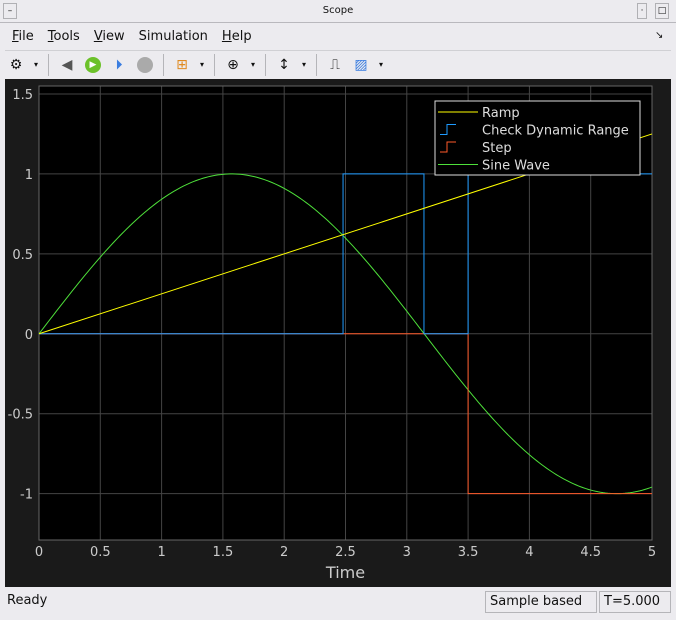  Describe the element at coordinates (516, 166) in the screenshot. I see `legend-label: Sine Wave` at that location.